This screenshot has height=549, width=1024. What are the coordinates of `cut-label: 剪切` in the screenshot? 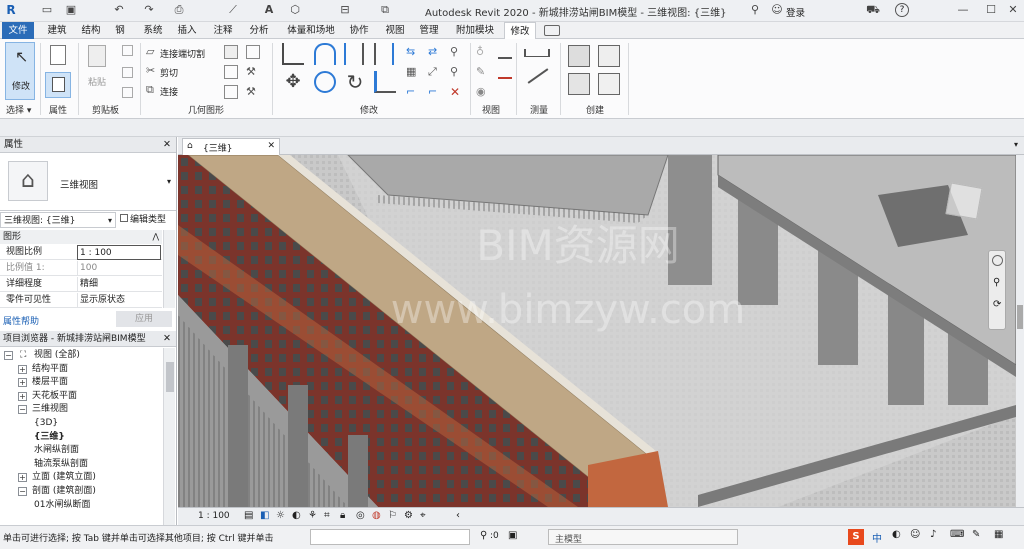 It's located at (169, 72).